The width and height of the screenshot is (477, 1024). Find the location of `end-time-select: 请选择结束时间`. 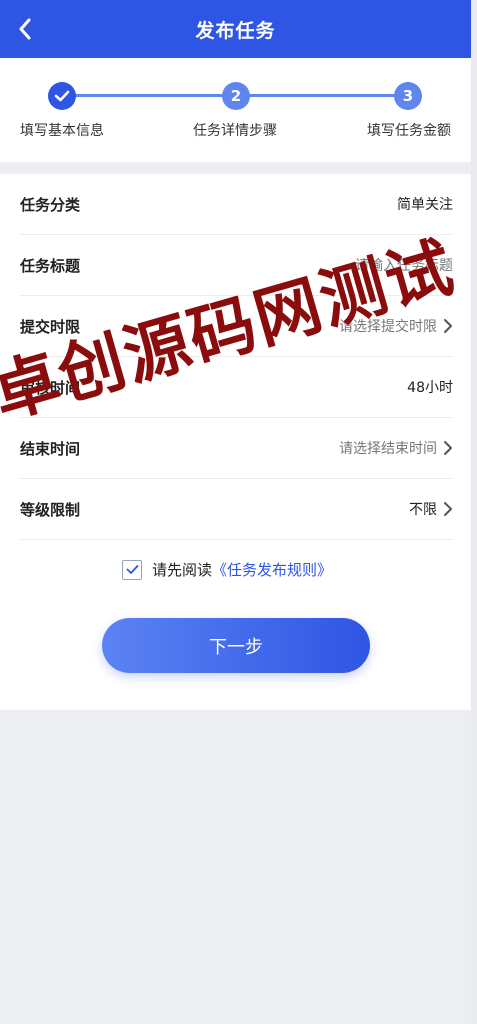

end-time-select: 请选择结束时间 is located at coordinates (388, 448).